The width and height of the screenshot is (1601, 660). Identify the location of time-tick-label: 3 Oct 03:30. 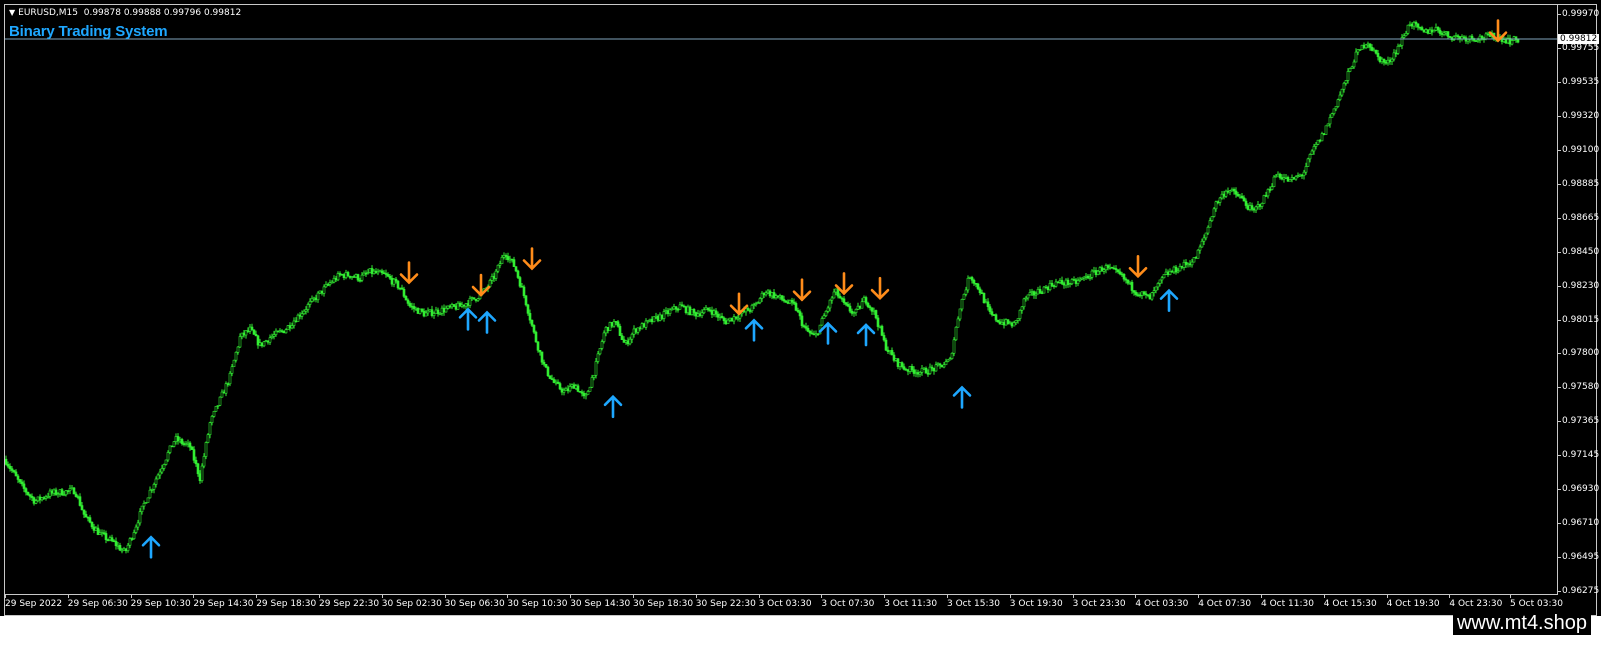
(785, 602).